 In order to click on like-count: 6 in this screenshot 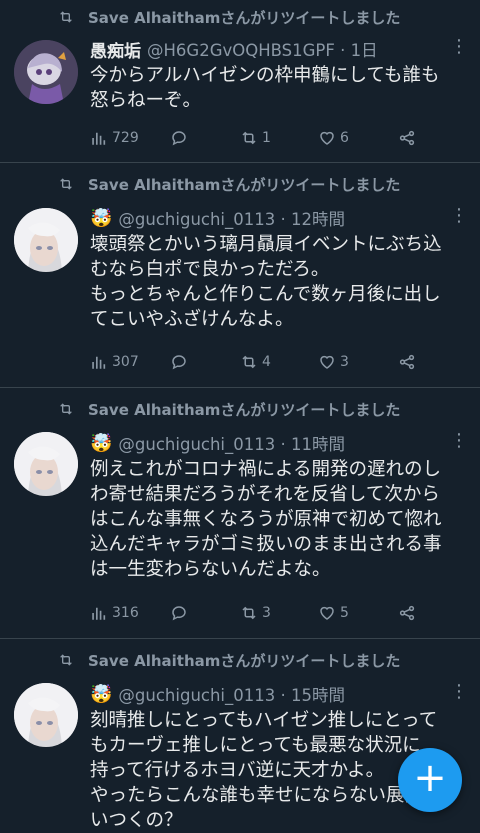, I will do `click(344, 138)`.